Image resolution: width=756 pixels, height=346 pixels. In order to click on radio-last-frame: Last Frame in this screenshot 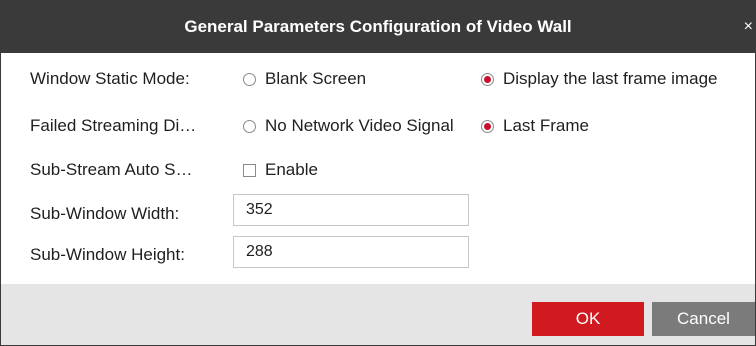, I will do `click(535, 126)`.